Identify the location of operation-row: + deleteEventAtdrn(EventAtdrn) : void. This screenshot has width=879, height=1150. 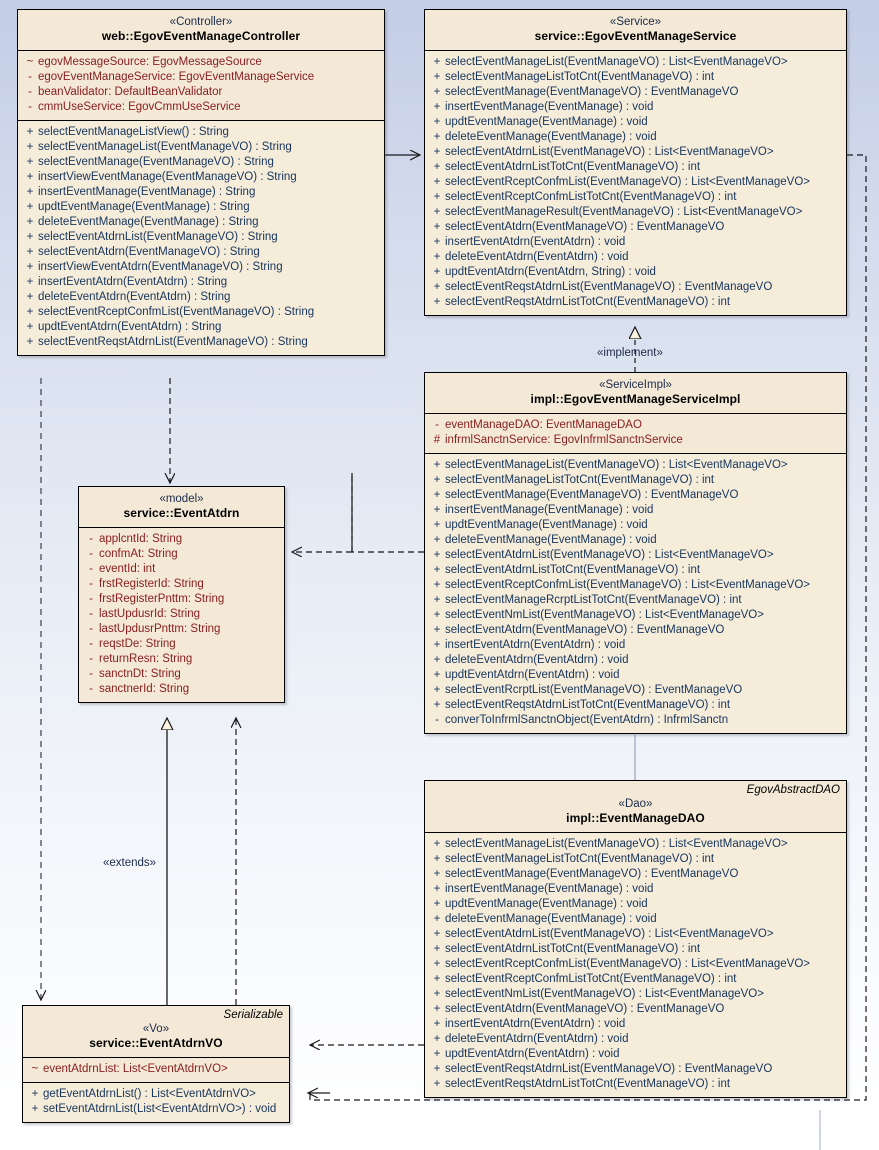
(635, 1039).